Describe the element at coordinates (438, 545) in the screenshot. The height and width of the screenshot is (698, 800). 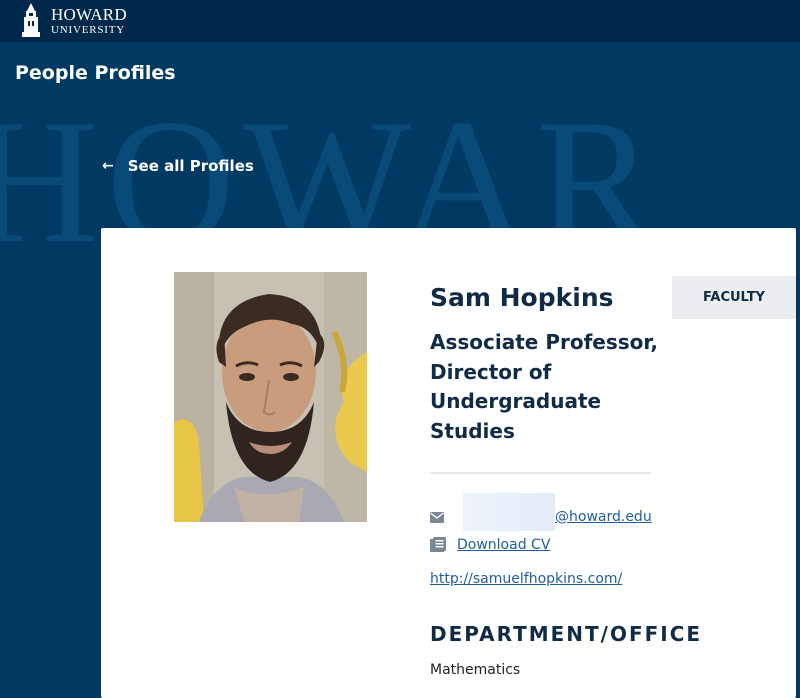
I see `document-icon` at that location.